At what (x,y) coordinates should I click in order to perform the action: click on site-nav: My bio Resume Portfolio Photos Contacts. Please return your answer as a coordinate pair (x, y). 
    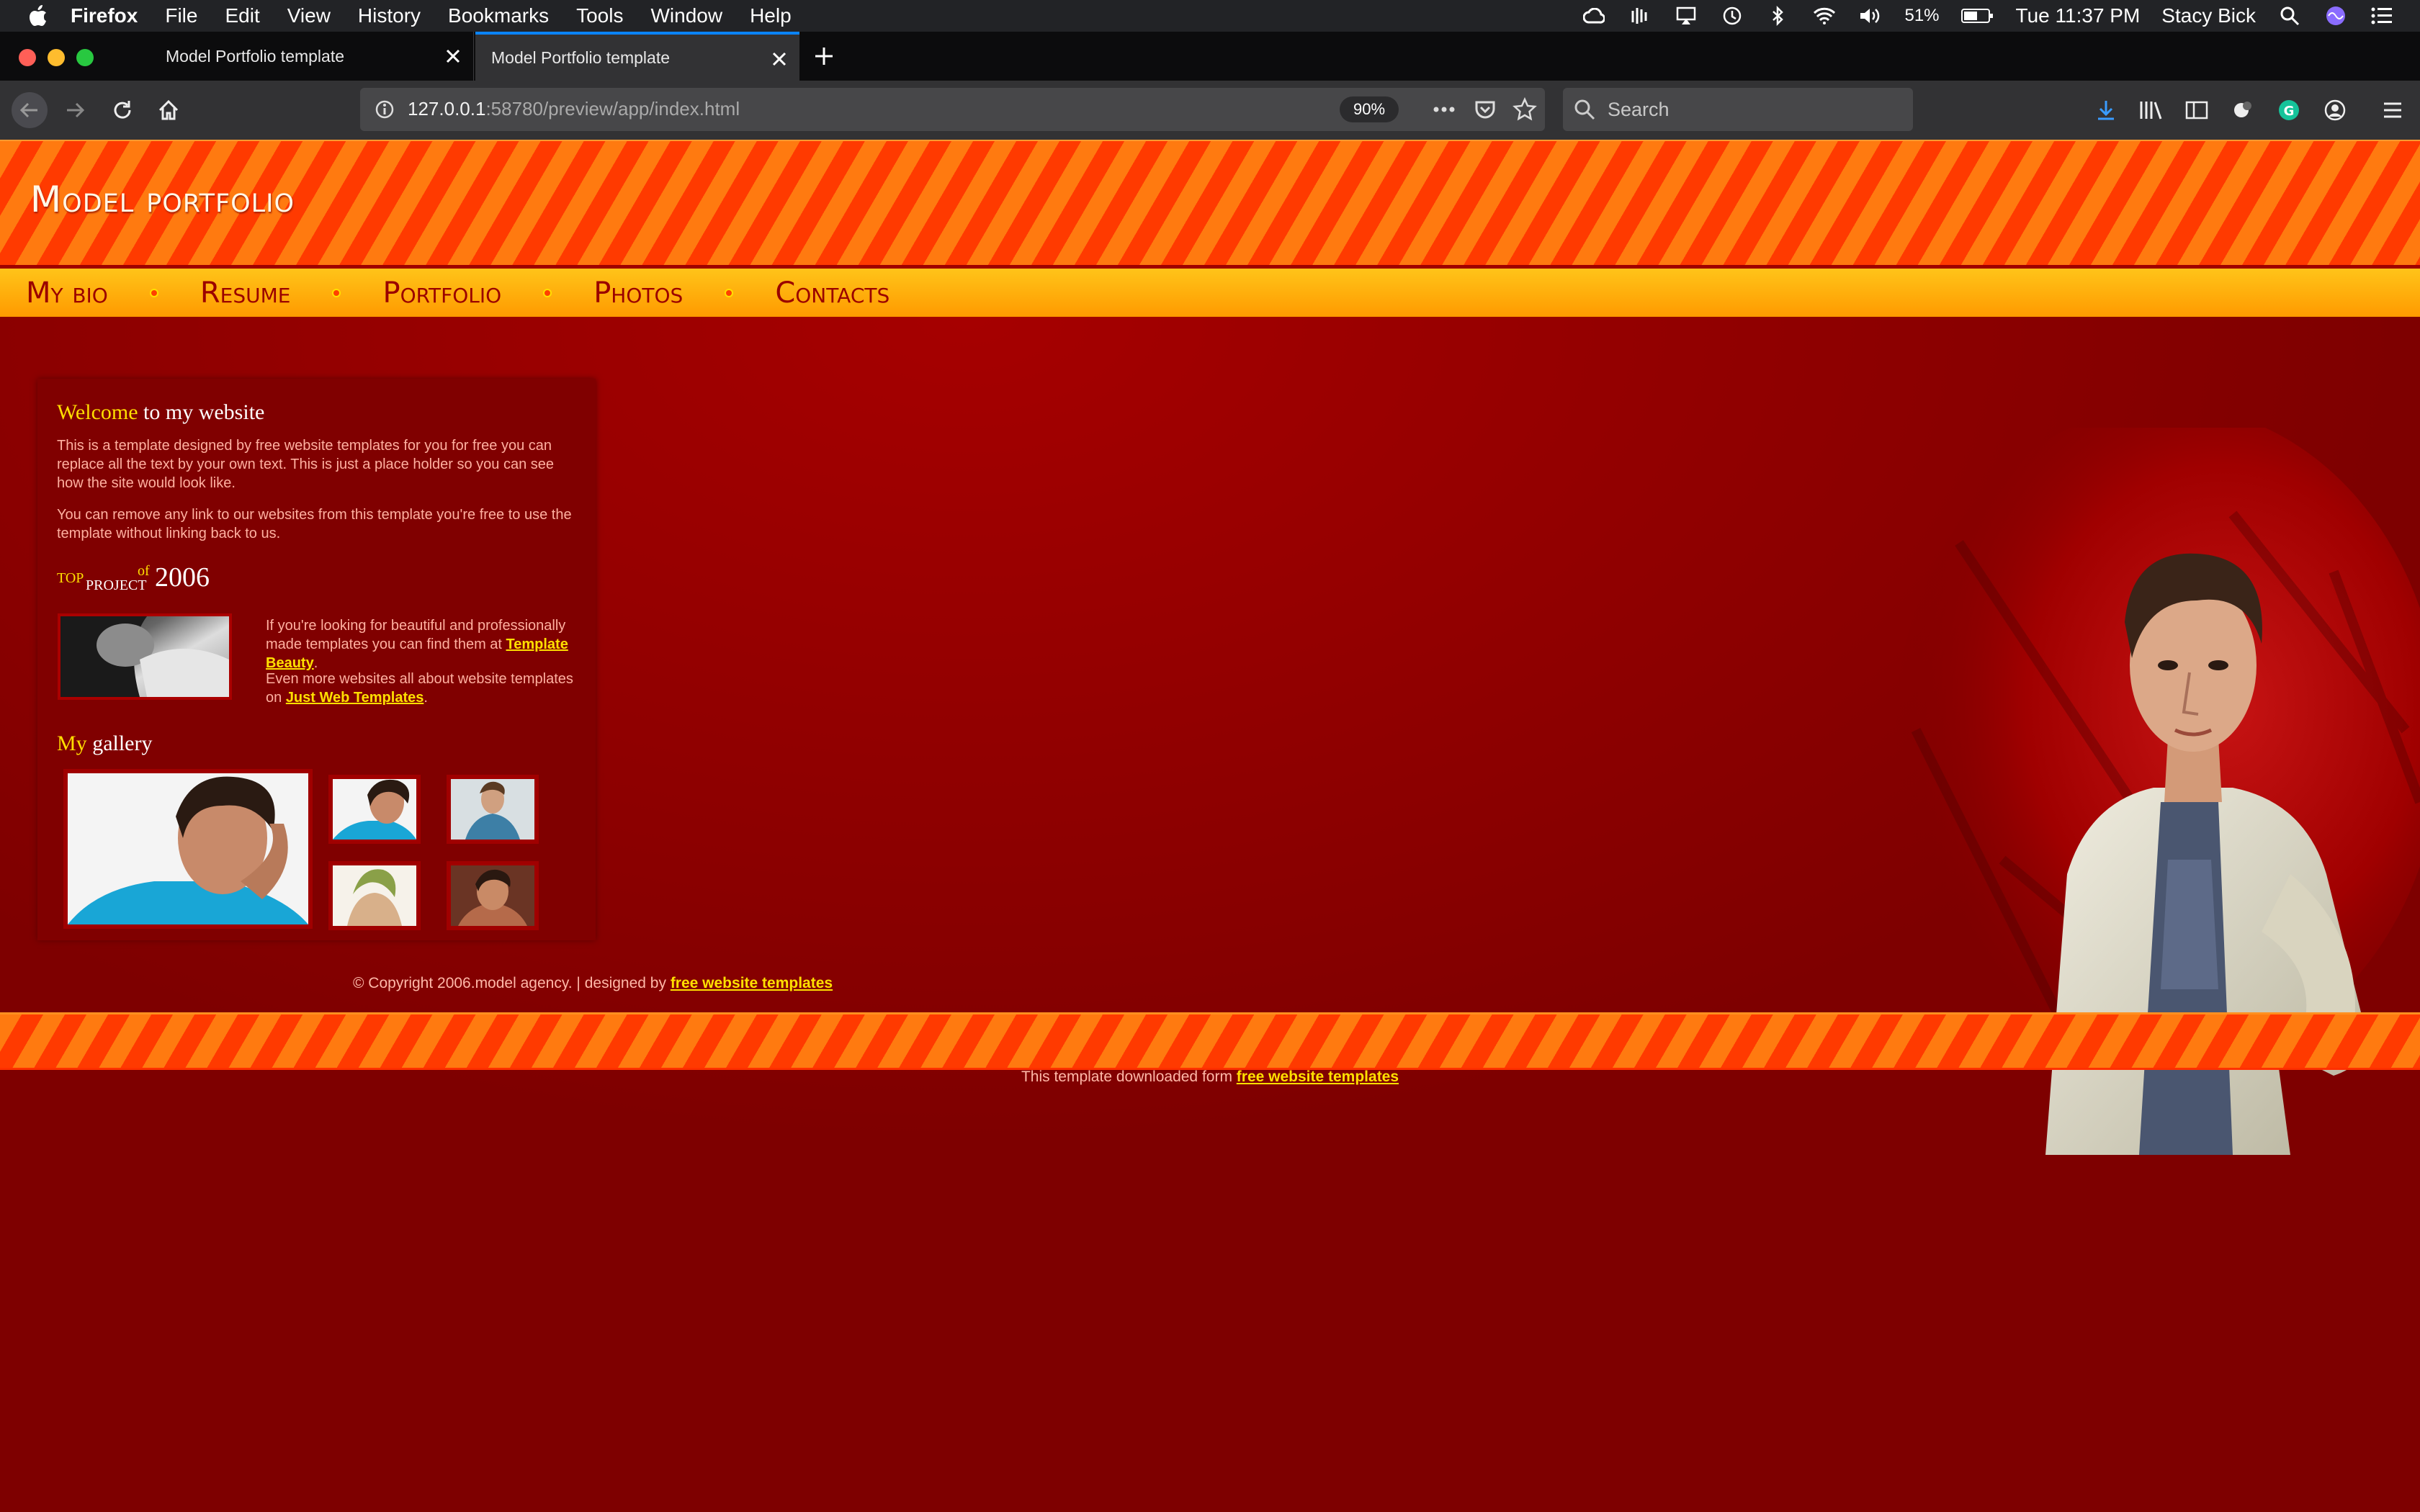
    Looking at the image, I should click on (1210, 291).